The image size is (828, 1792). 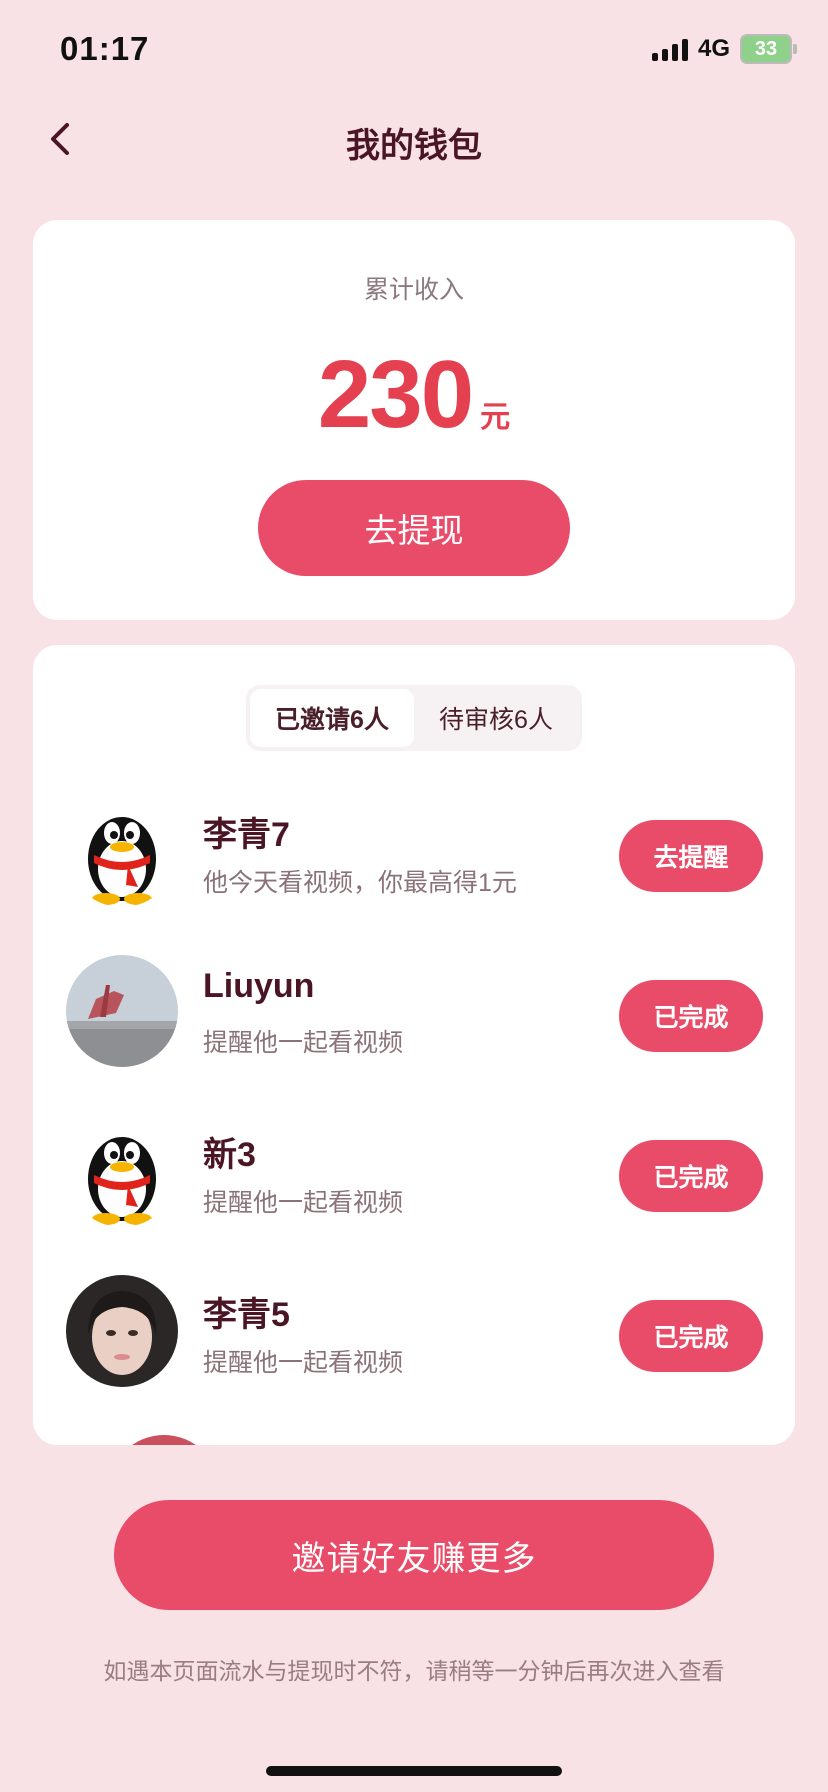 I want to click on withdraw-button: 去提现, so click(x=414, y=528).